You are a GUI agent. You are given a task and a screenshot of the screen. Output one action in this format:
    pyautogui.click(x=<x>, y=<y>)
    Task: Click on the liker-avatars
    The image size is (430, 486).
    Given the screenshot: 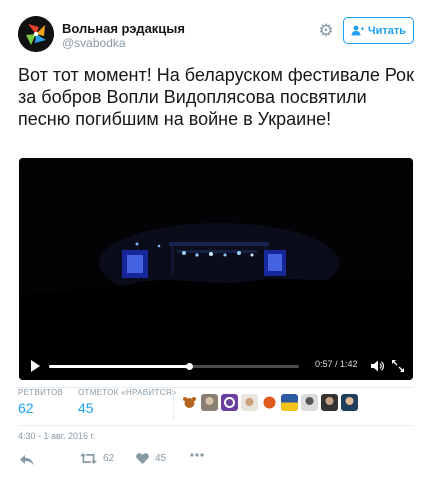 What is the action you would take?
    pyautogui.click(x=269, y=402)
    